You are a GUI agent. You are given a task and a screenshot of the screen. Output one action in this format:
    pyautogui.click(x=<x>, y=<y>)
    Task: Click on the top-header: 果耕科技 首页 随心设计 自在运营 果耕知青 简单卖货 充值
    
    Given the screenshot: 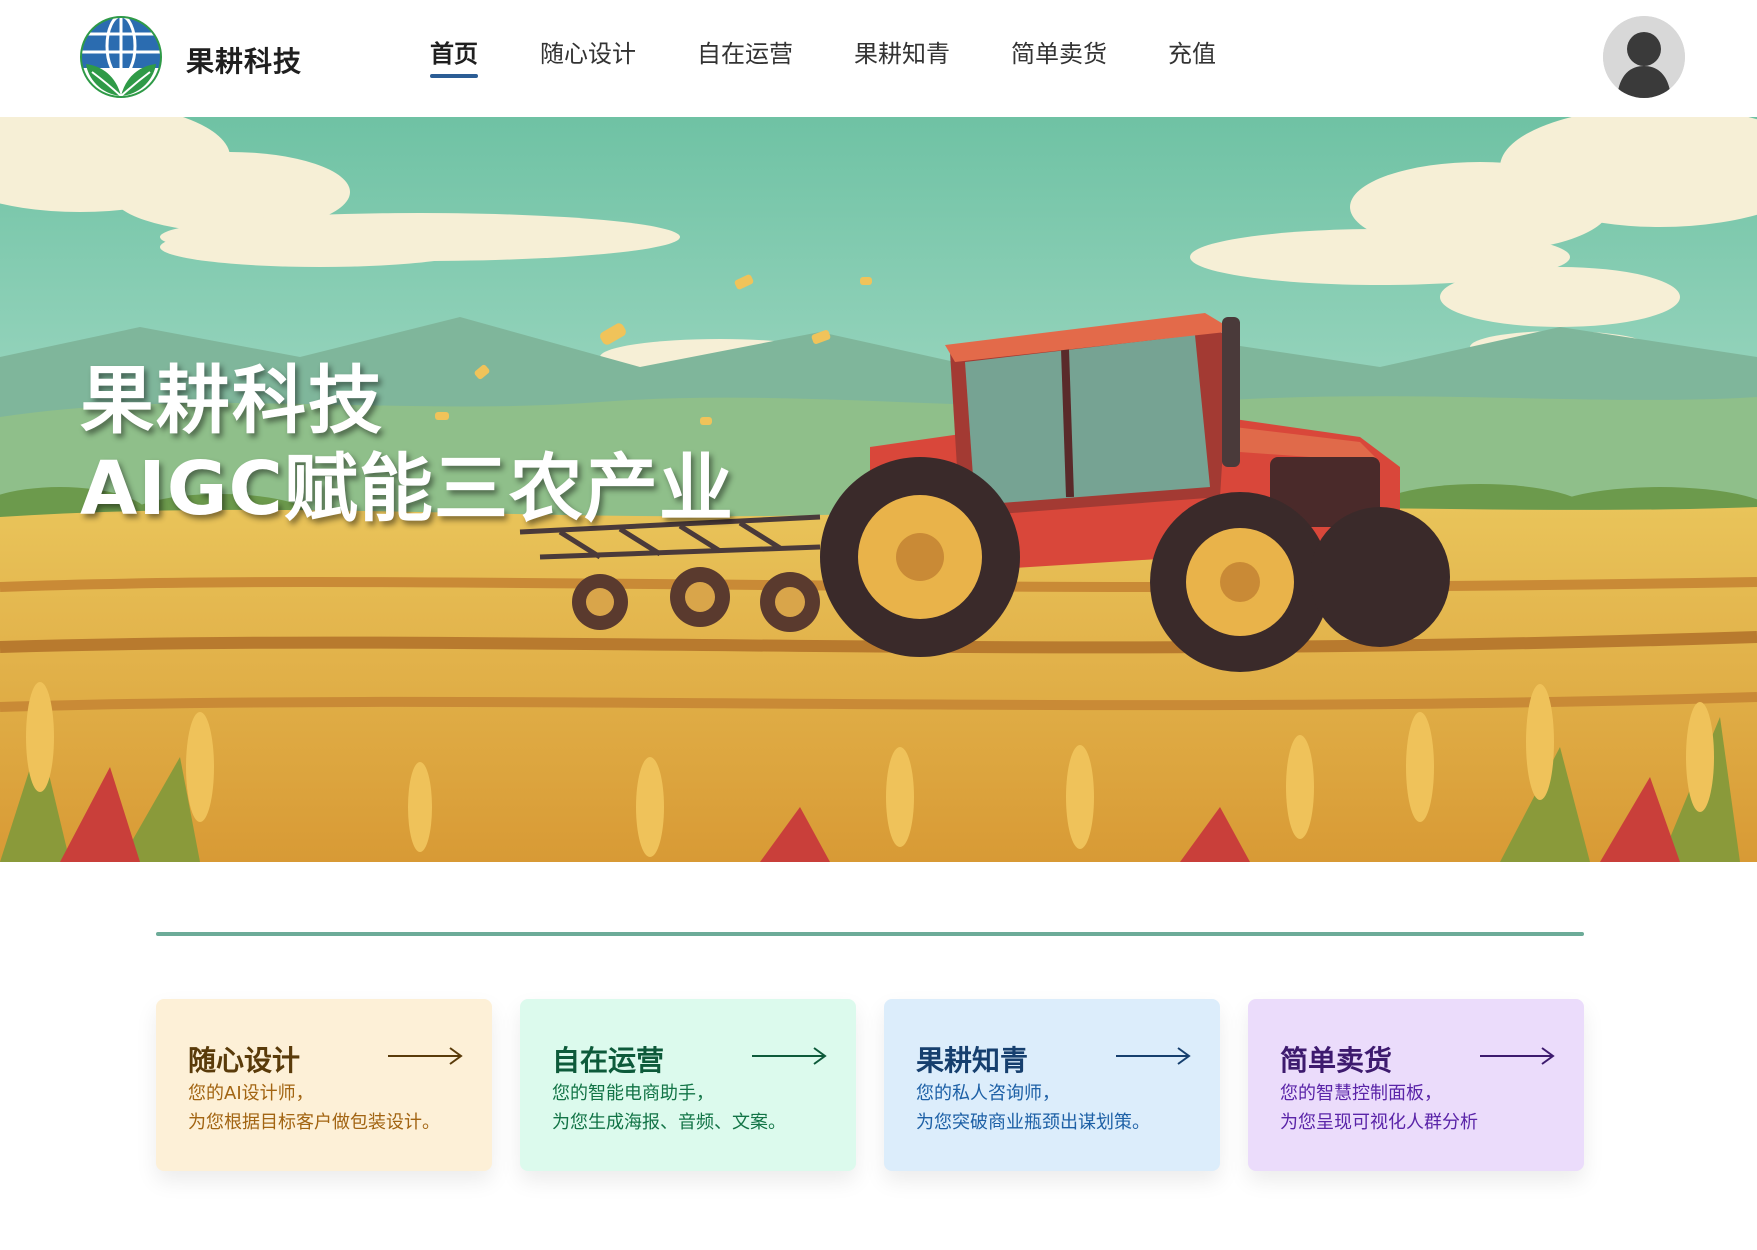 What is the action you would take?
    pyautogui.click(x=878, y=58)
    